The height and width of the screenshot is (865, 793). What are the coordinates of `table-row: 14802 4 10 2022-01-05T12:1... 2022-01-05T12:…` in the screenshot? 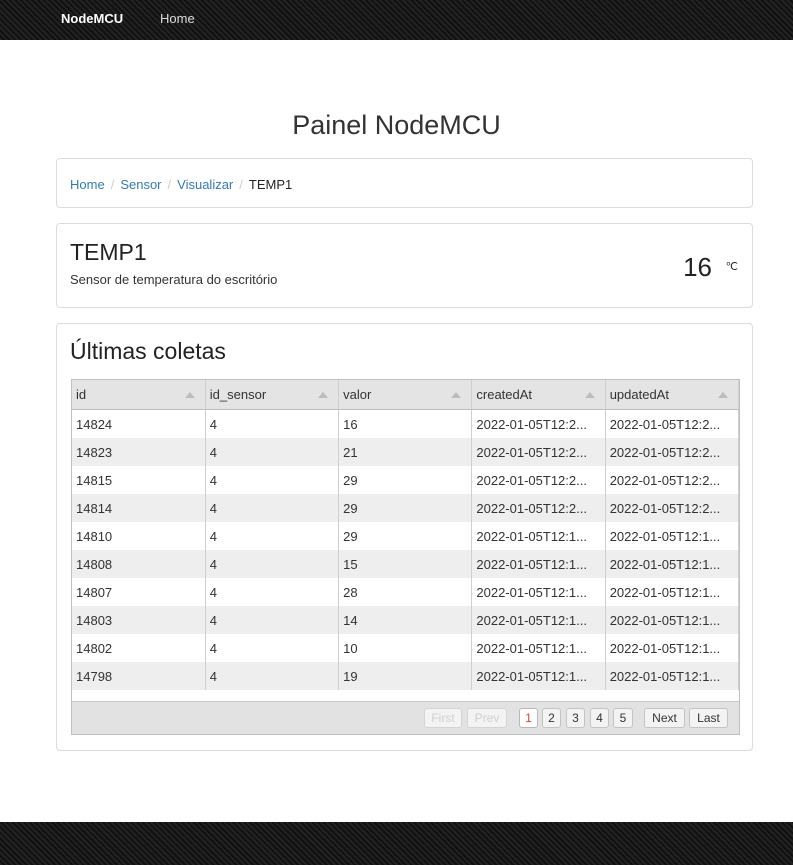 It's located at (406, 648).